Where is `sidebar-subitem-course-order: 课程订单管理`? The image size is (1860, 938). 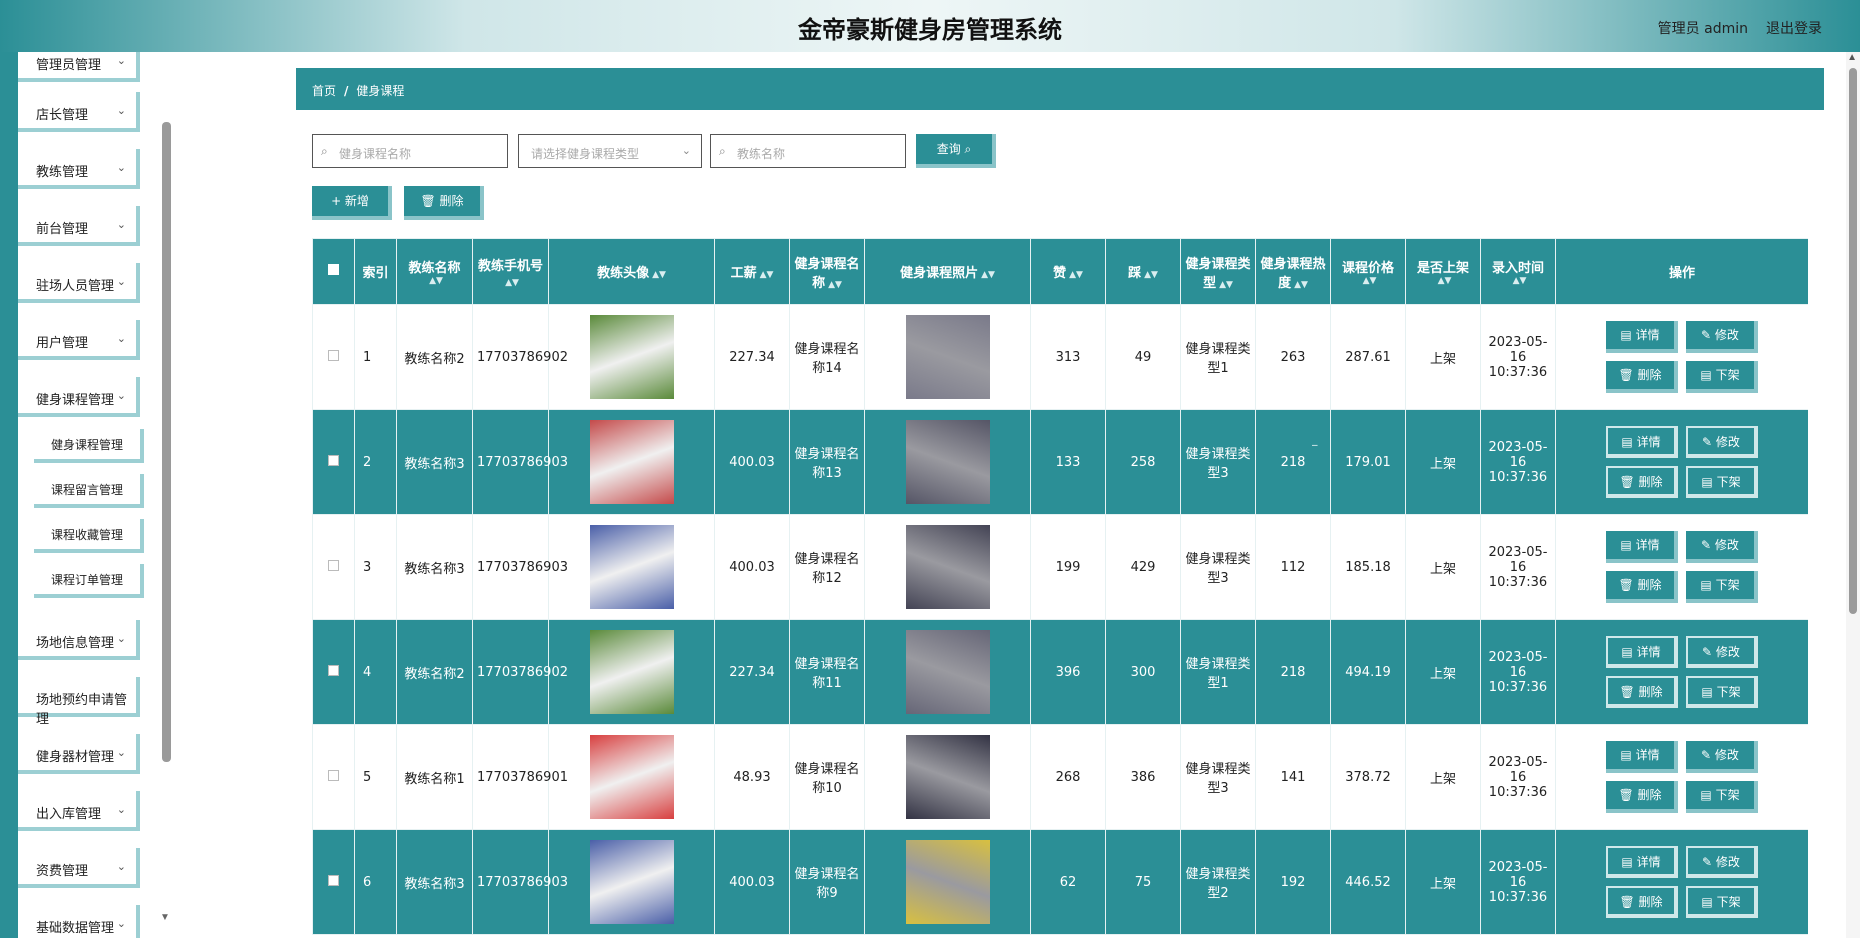 sidebar-subitem-course-order: 课程订单管理 is located at coordinates (89, 581).